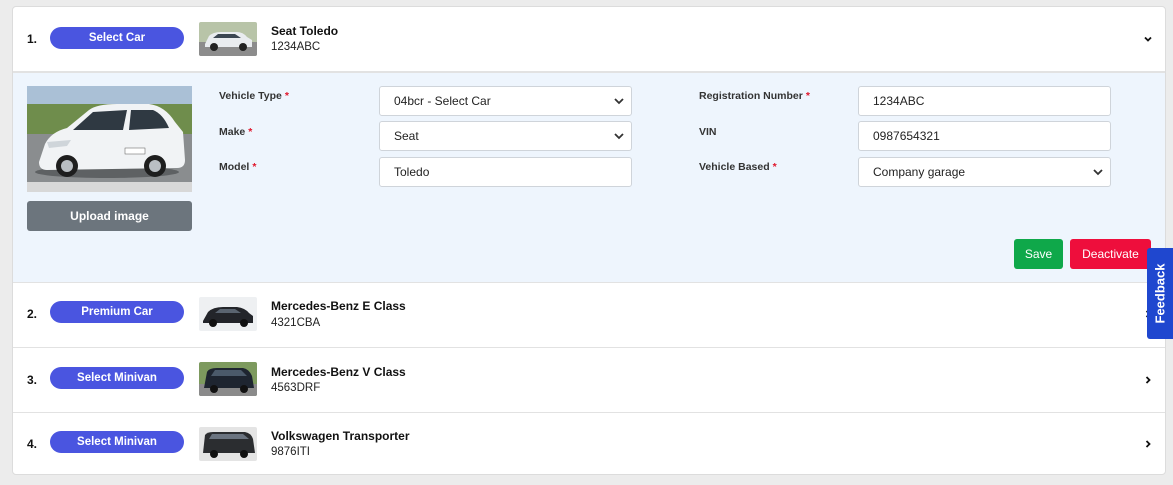  What do you see at coordinates (117, 38) in the screenshot?
I see `vehicle-category-badge: Select Car` at bounding box center [117, 38].